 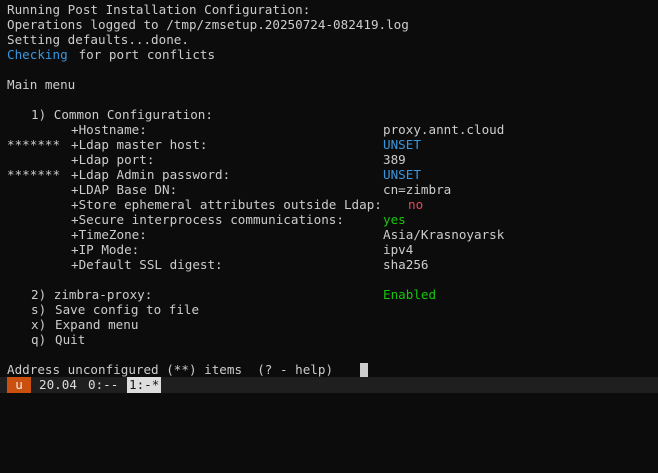 I want to click on tmux-session-indicator: u, so click(x=19, y=385).